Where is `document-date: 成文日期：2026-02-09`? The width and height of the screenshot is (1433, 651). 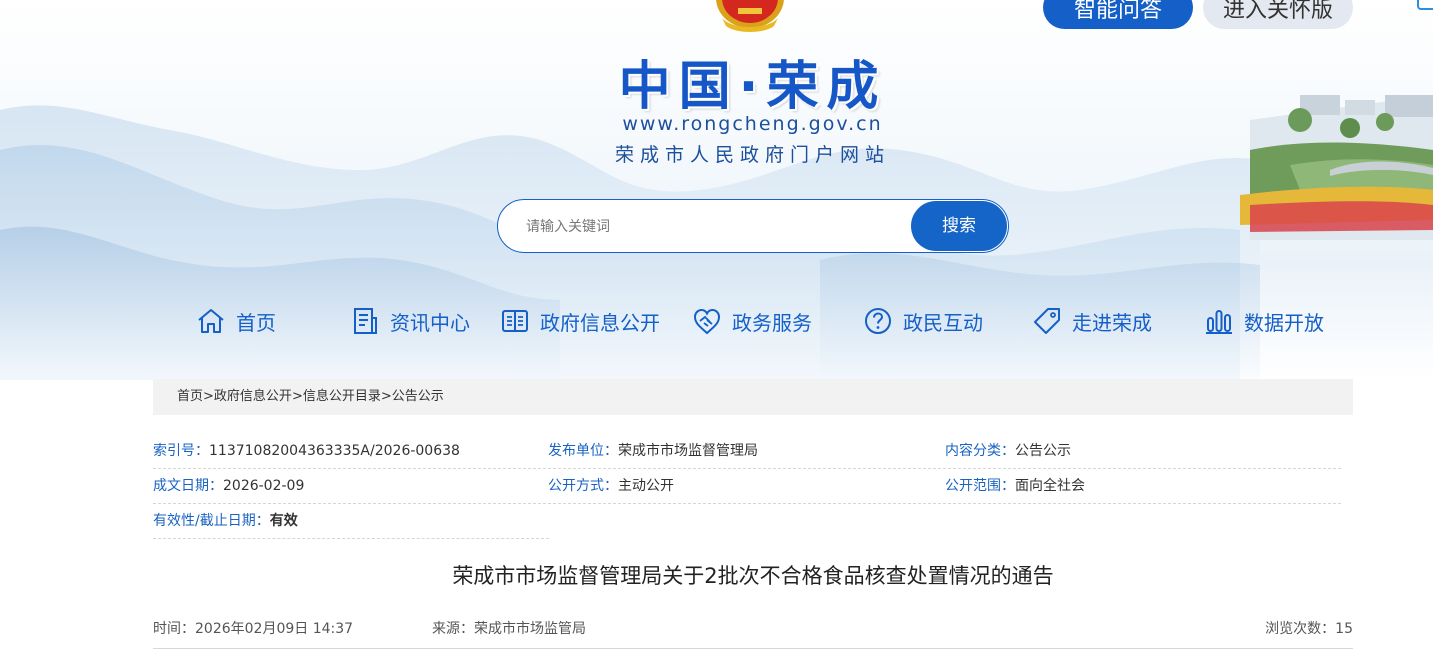
document-date: 成文日期：2026-02-09 is located at coordinates (228, 486).